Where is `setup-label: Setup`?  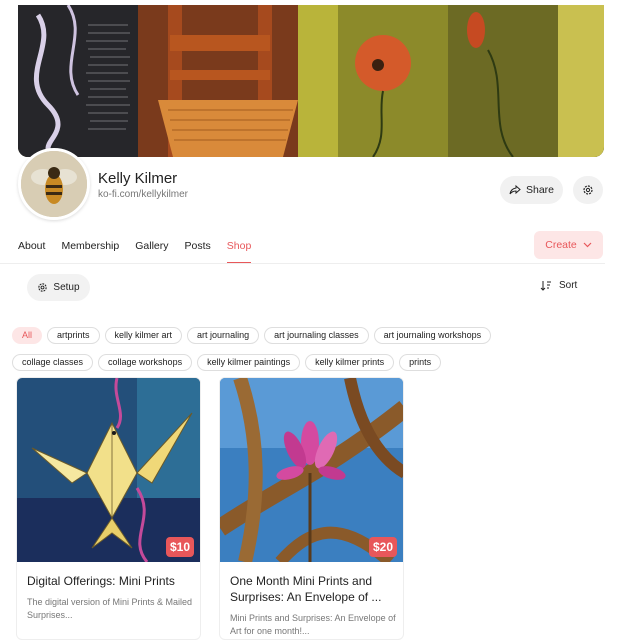 setup-label: Setup is located at coordinates (66, 287).